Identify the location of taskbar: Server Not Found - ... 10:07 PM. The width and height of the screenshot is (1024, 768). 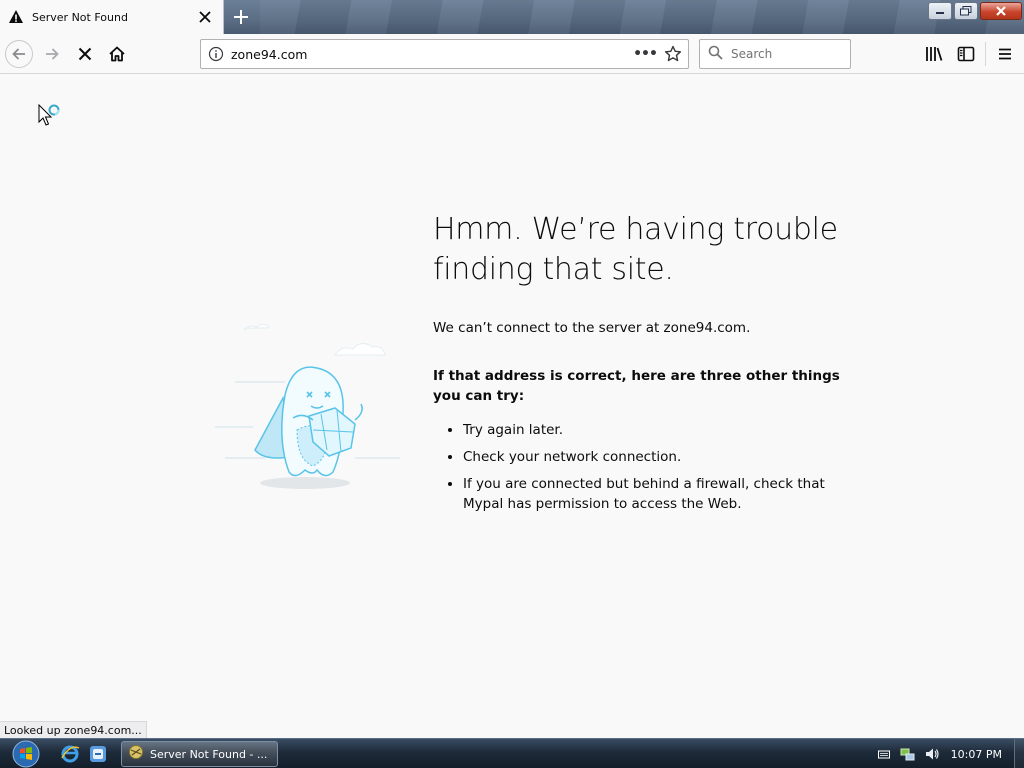
(512, 753).